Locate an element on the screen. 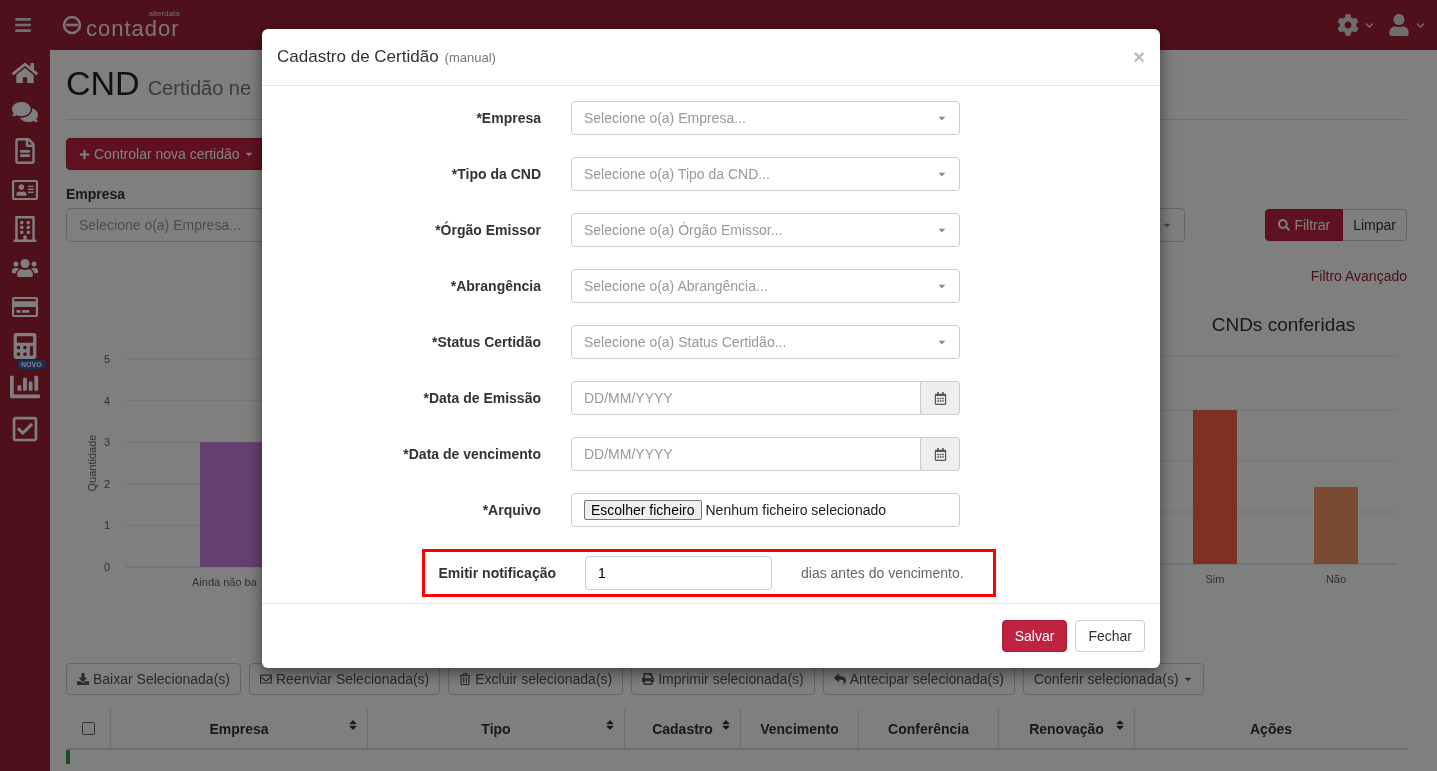 The width and height of the screenshot is (1437, 771). tick-label: 4 is located at coordinates (106, 400).